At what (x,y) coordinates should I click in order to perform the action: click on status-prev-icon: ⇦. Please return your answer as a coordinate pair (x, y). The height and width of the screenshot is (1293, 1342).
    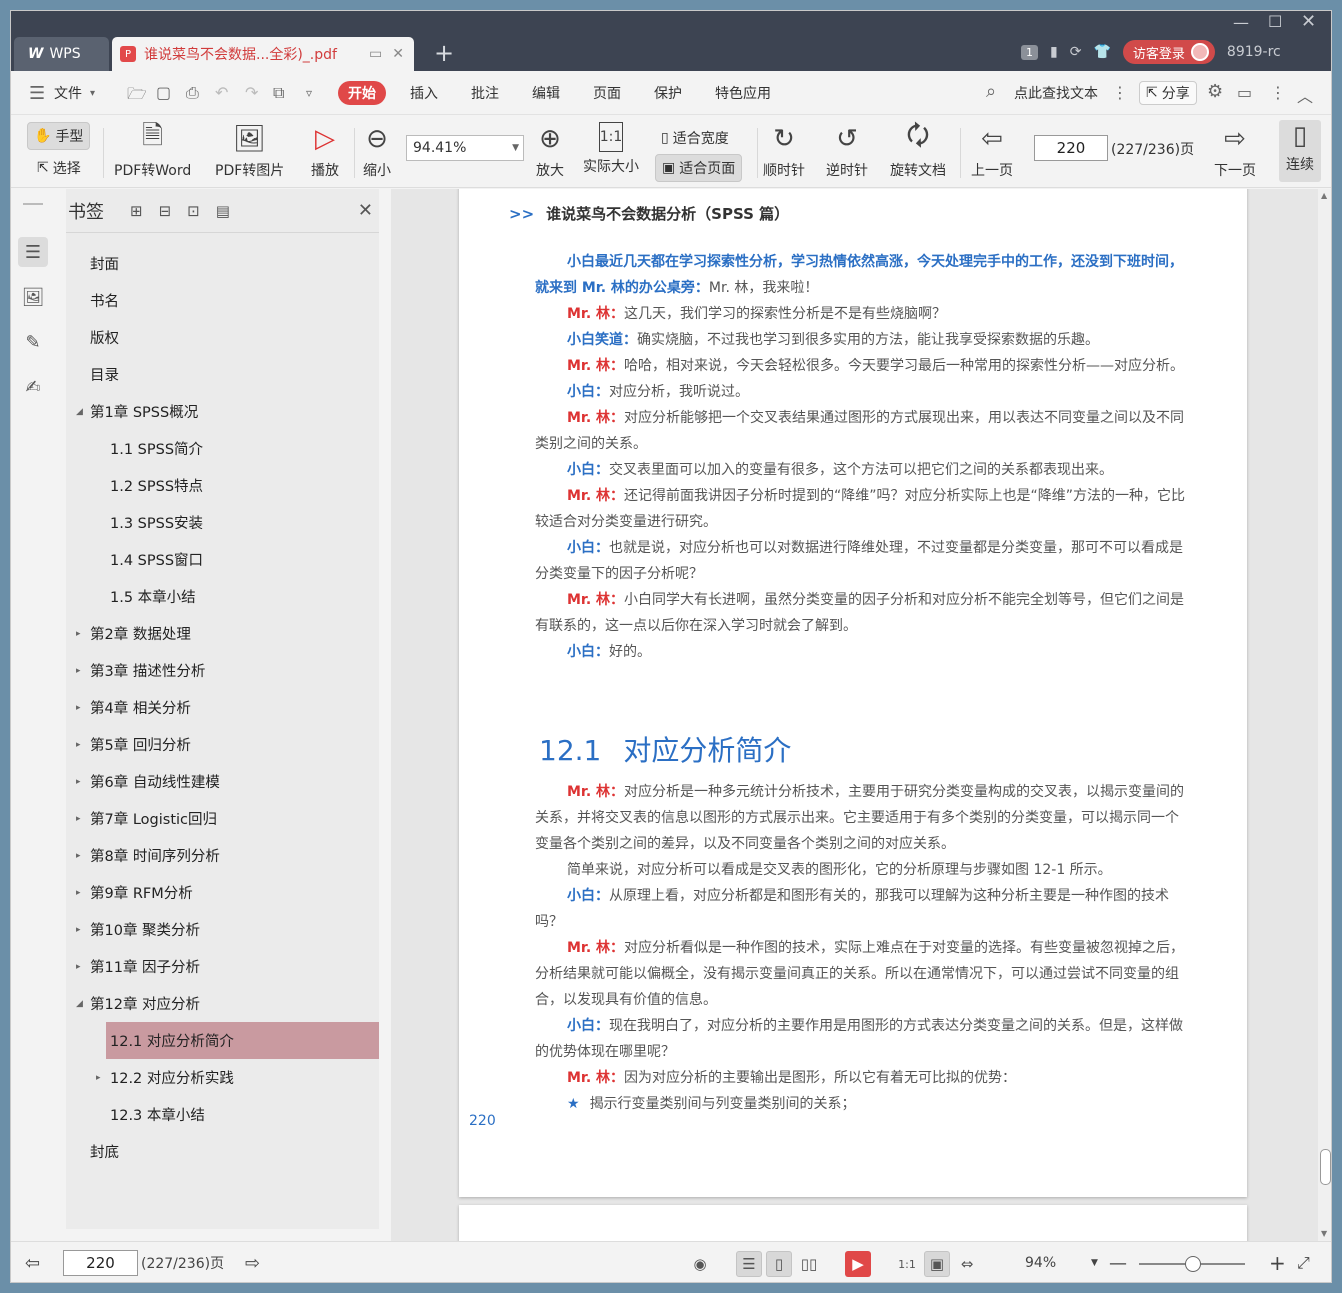
    Looking at the image, I should click on (32, 1263).